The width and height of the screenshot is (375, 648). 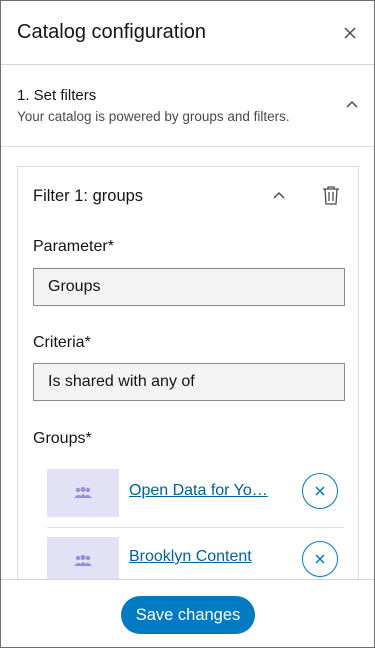 What do you see at coordinates (205, 557) in the screenshot?
I see `group-link: Brooklyn Content` at bounding box center [205, 557].